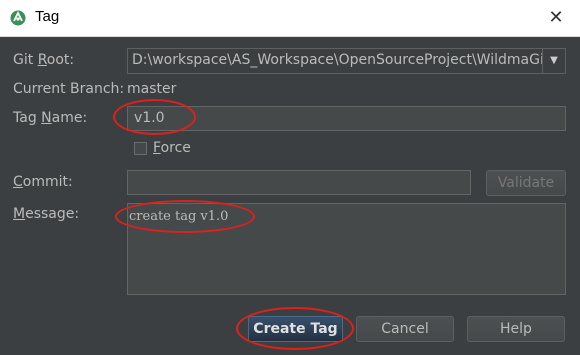  I want to click on commit-label: Commit:, so click(43, 182).